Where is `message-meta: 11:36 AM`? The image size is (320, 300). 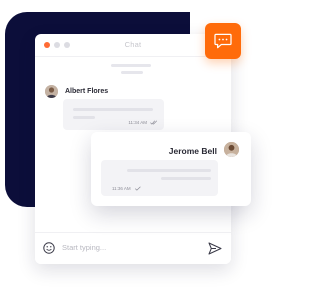 message-meta: 11:36 AM is located at coordinates (127, 188).